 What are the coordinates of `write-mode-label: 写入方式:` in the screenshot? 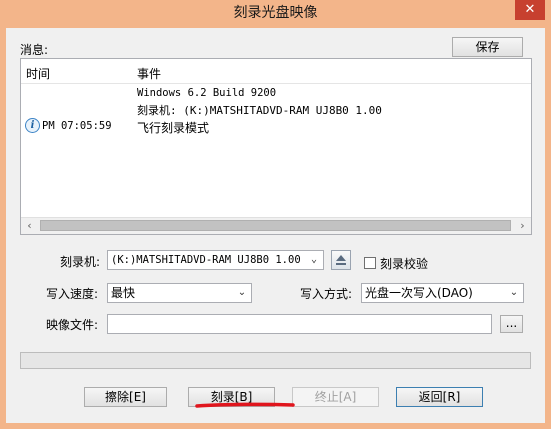 It's located at (326, 294).